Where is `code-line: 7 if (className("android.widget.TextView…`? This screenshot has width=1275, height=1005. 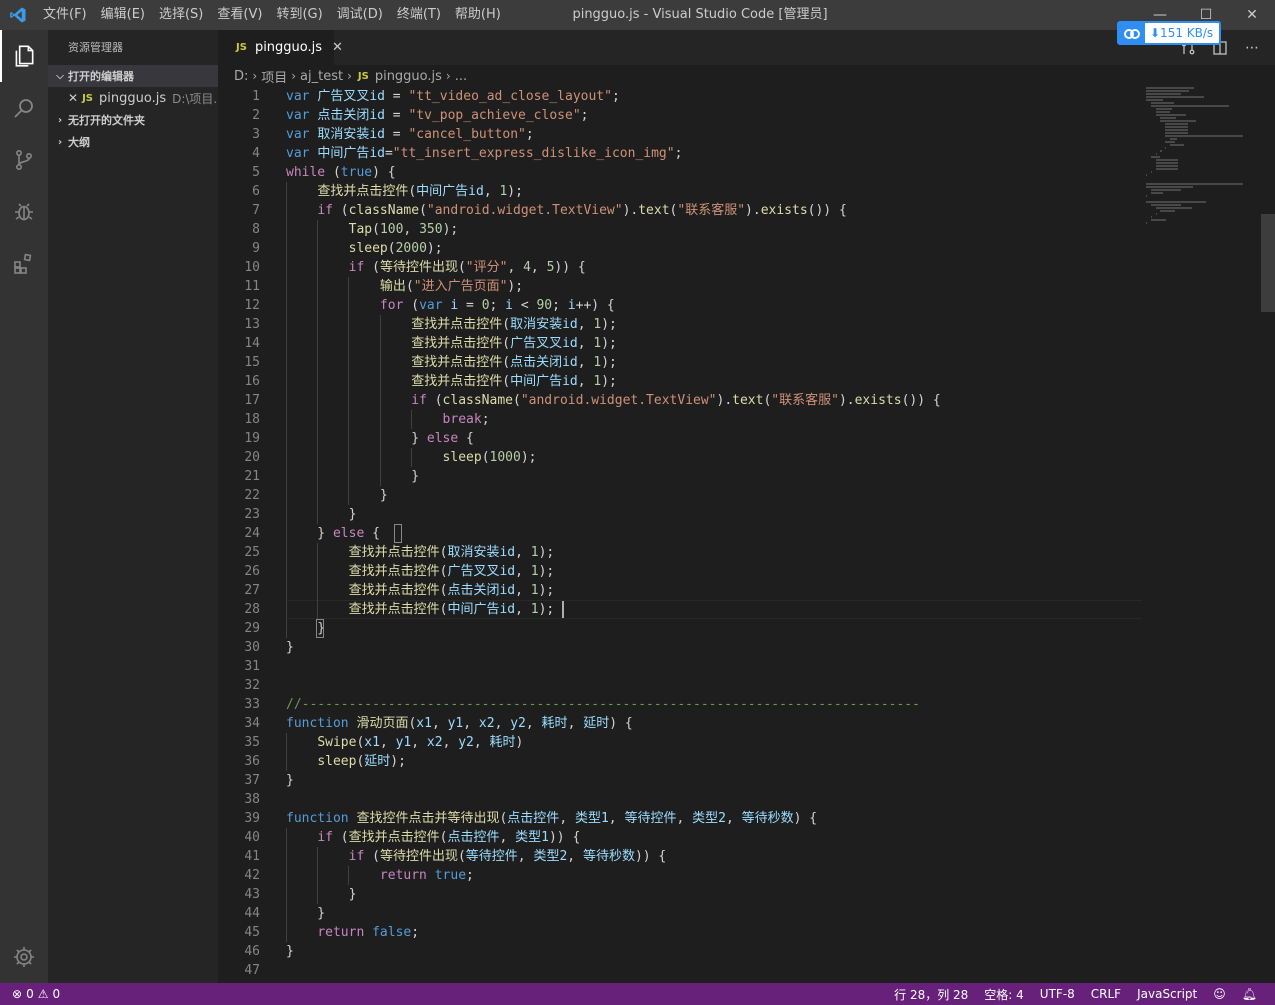
code-line: 7 if (className("android.widget.TextView… is located at coordinates (746, 210).